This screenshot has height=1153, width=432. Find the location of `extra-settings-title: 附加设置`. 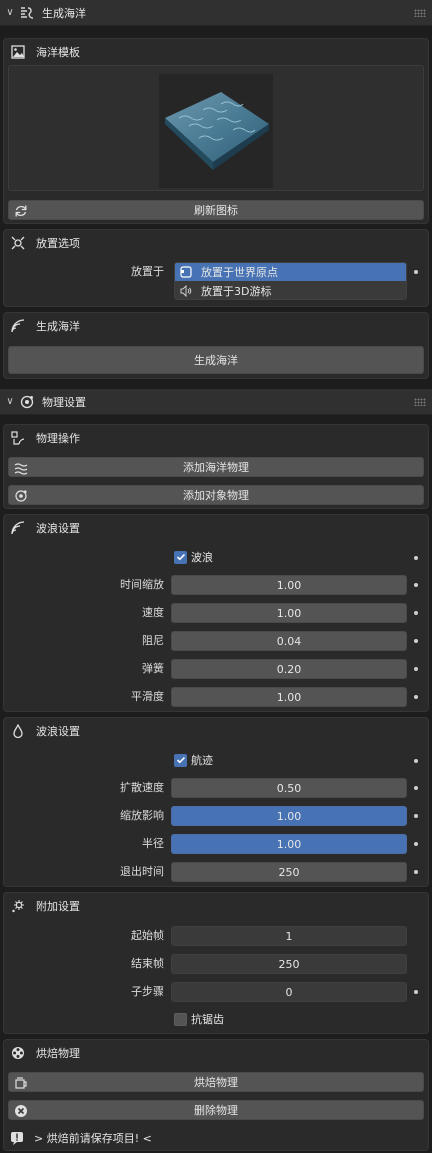

extra-settings-title: 附加设置 is located at coordinates (58, 906).